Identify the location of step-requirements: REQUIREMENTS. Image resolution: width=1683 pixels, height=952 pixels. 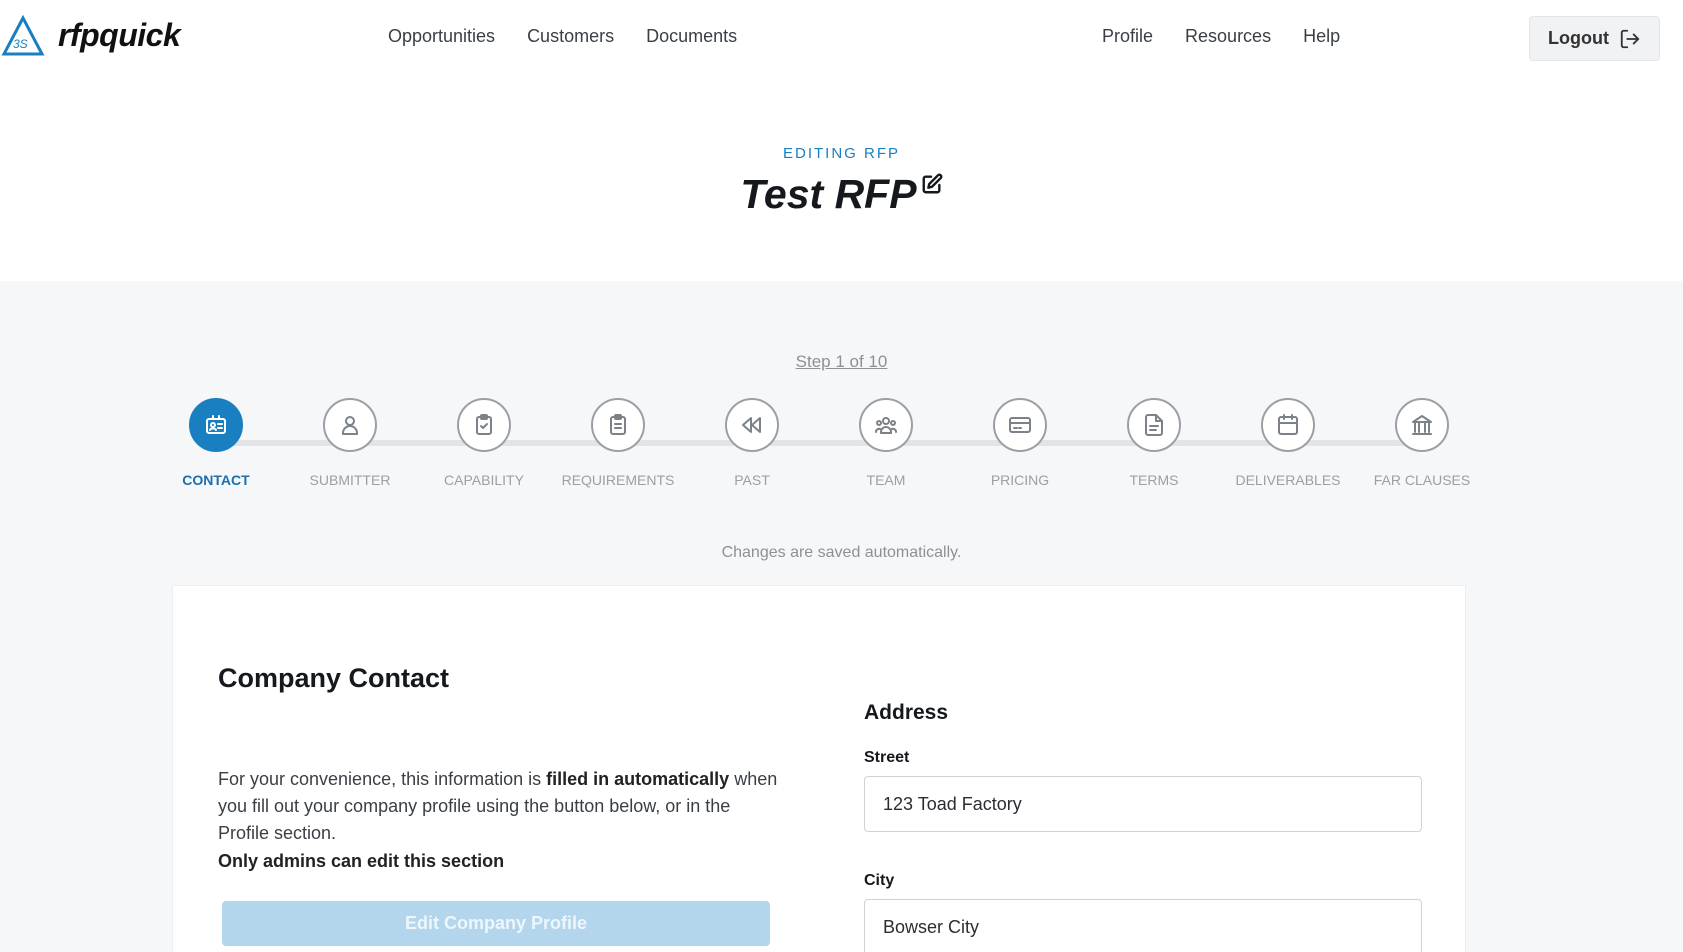
(618, 443).